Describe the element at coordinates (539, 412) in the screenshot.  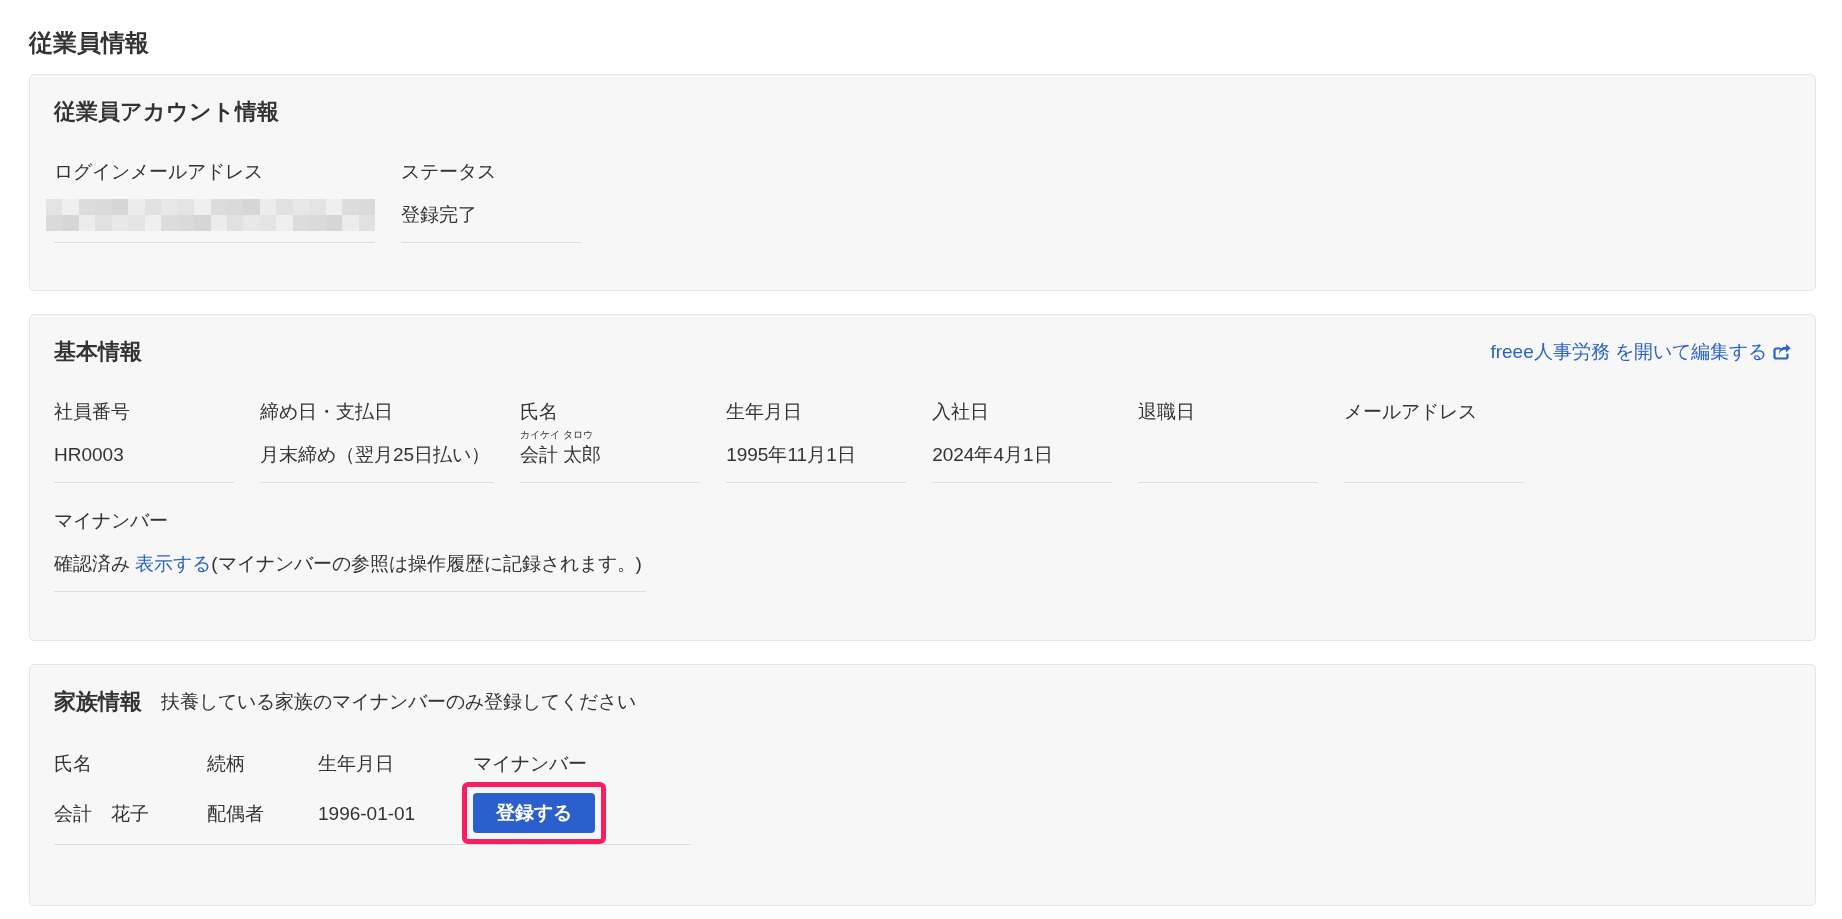
I see `field-label: 氏名` at that location.